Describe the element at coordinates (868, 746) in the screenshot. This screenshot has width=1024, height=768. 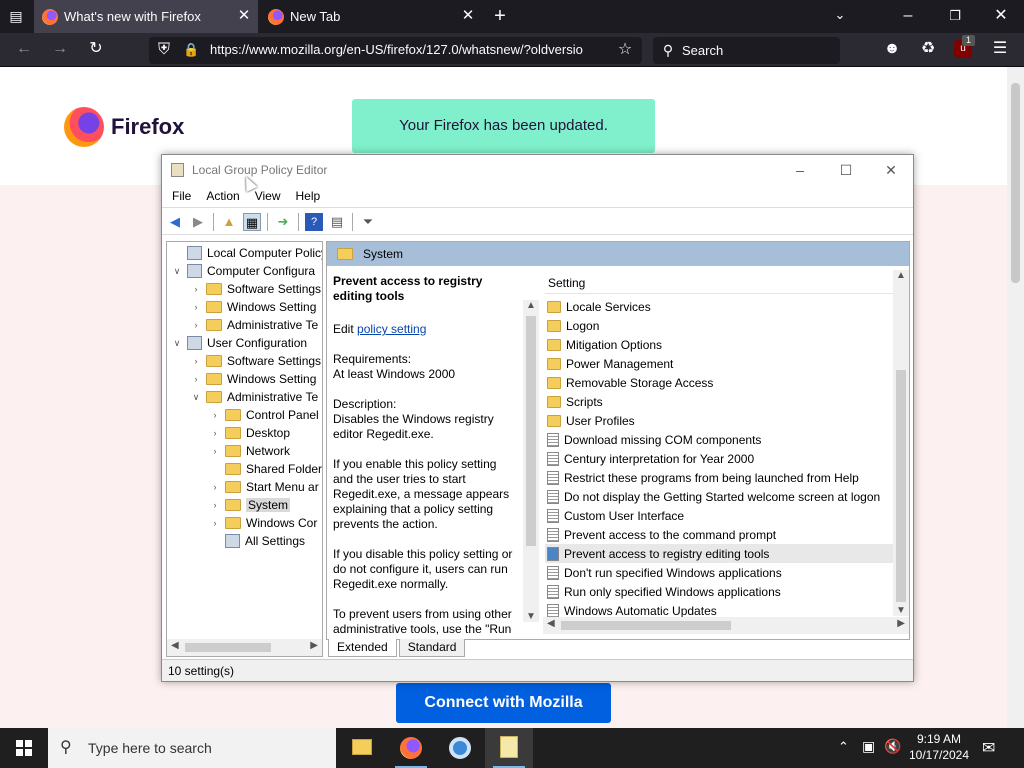
I see `network-icon: ▣` at that location.